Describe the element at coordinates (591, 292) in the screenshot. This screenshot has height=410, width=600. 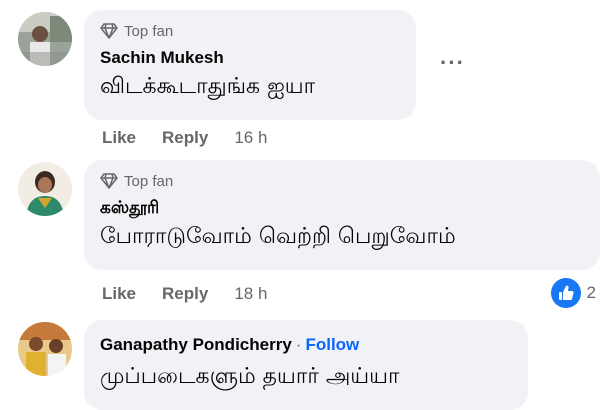
I see `reaction-count: 2` at that location.